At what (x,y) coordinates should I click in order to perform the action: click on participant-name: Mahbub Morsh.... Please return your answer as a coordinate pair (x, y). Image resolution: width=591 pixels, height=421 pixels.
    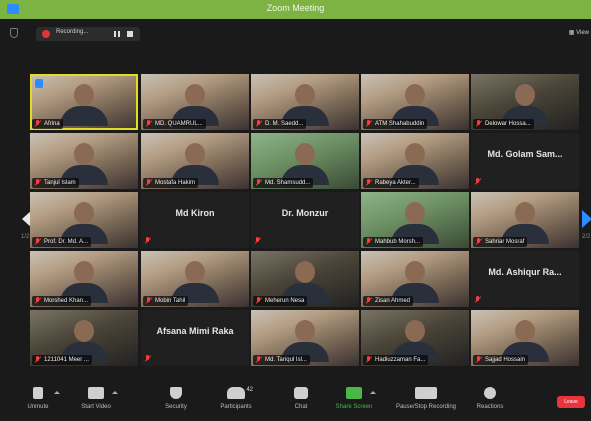
    Looking at the image, I should click on (398, 242).